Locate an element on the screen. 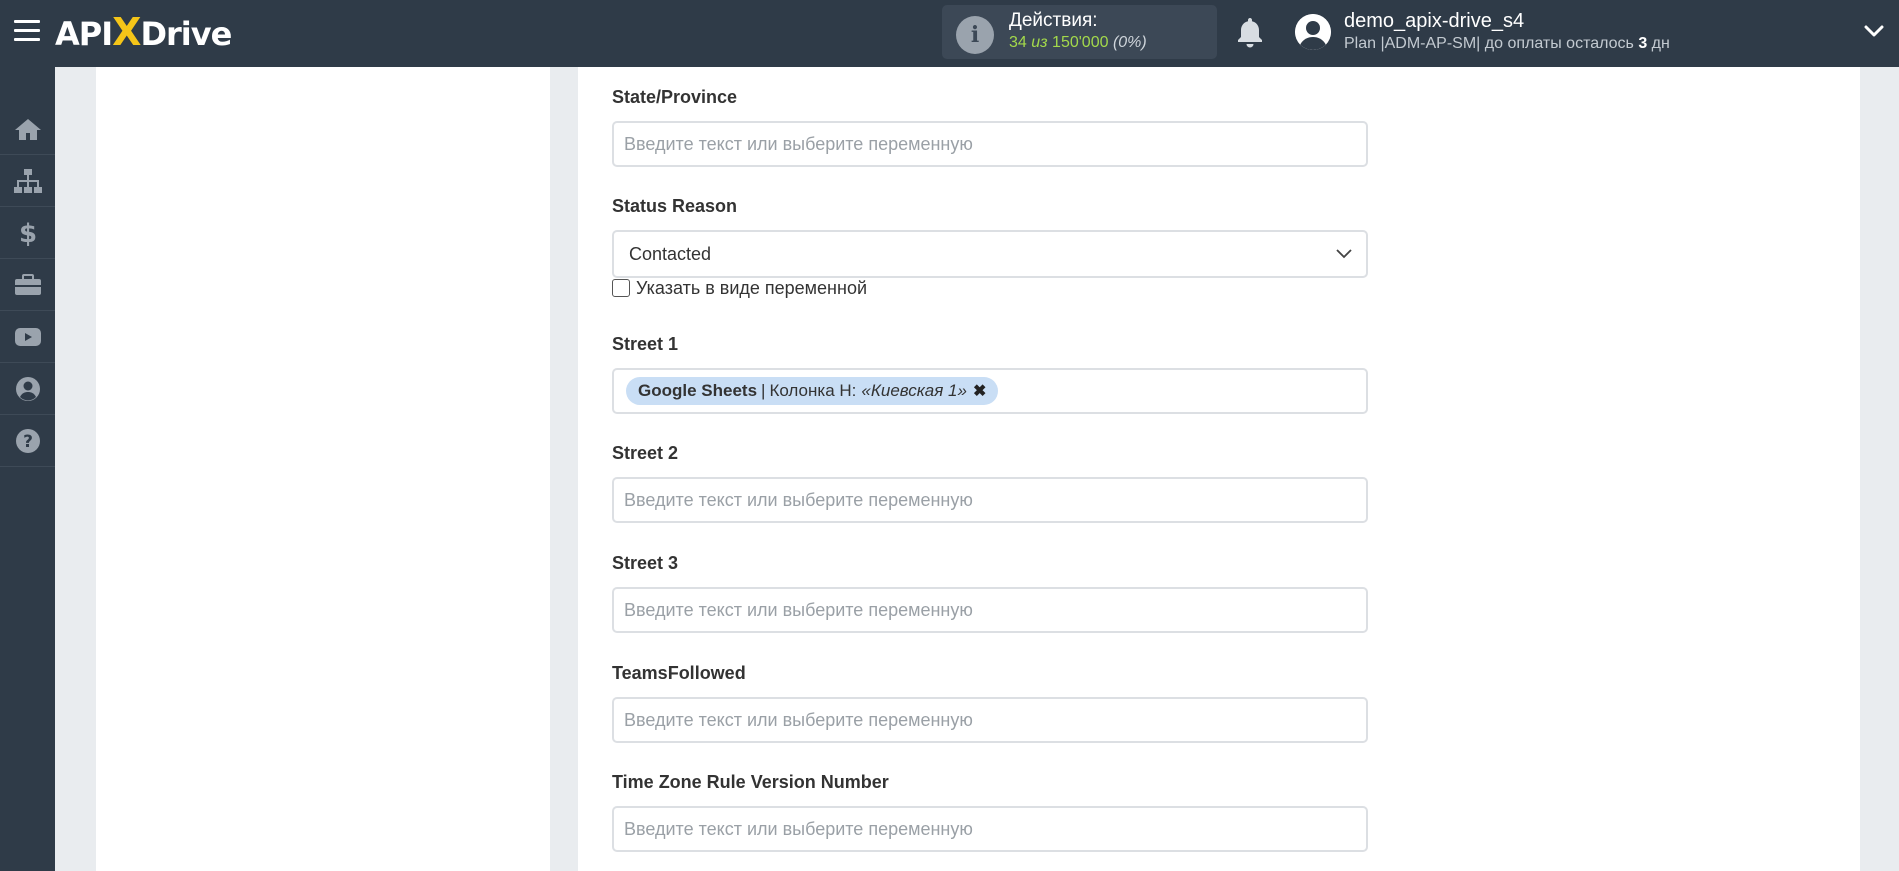 The width and height of the screenshot is (1899, 871). actions-title: Действия: is located at coordinates (1053, 20).